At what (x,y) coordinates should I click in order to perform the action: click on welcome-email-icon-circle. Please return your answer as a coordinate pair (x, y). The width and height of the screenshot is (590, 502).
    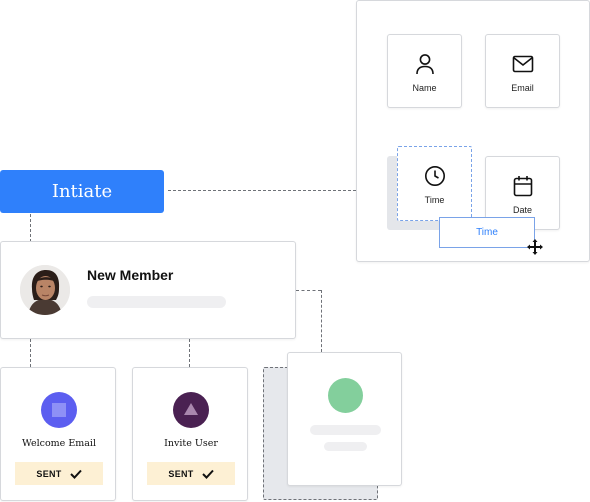
    Looking at the image, I should click on (59, 410).